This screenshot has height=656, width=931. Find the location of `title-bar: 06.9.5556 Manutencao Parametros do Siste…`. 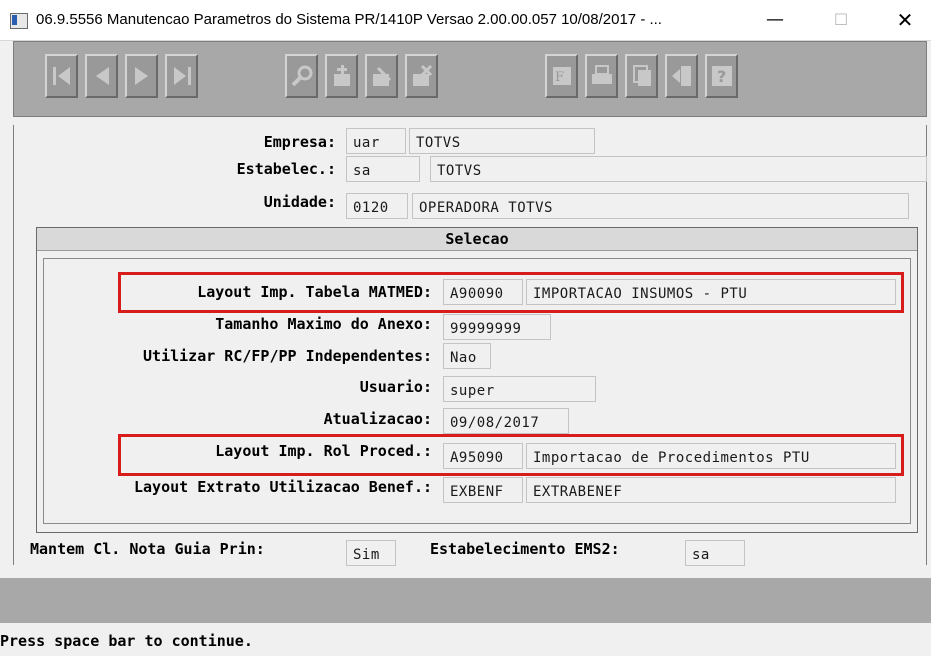

title-bar: 06.9.5556 Manutencao Parametros do Siste… is located at coordinates (465, 20).